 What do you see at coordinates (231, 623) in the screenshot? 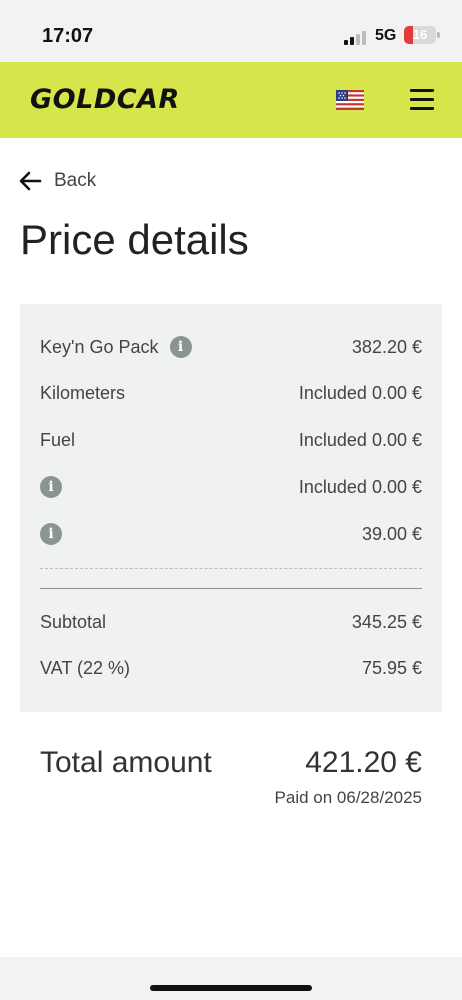
I see `subtotal-row: Subtotal 345.25 €` at bounding box center [231, 623].